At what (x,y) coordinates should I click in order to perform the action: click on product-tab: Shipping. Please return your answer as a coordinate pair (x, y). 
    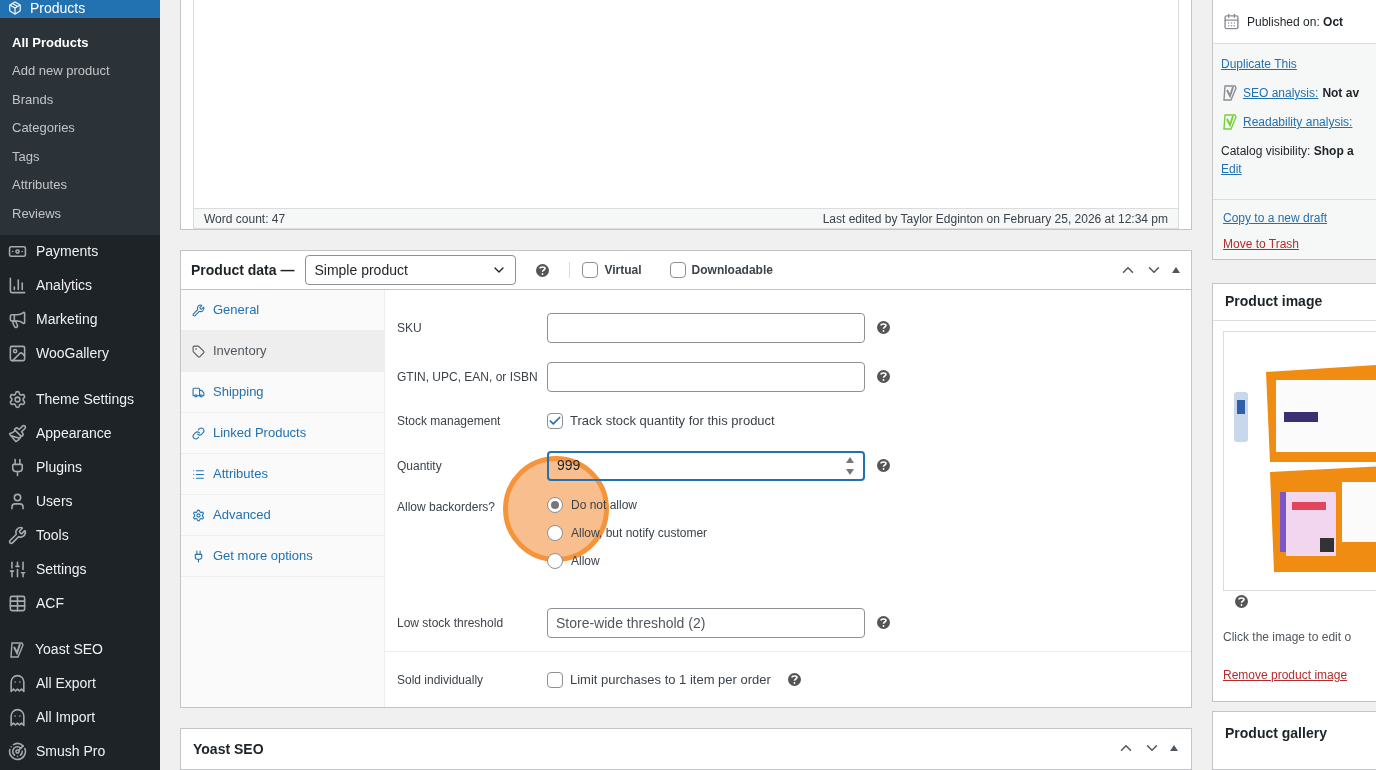
    Looking at the image, I should click on (282, 392).